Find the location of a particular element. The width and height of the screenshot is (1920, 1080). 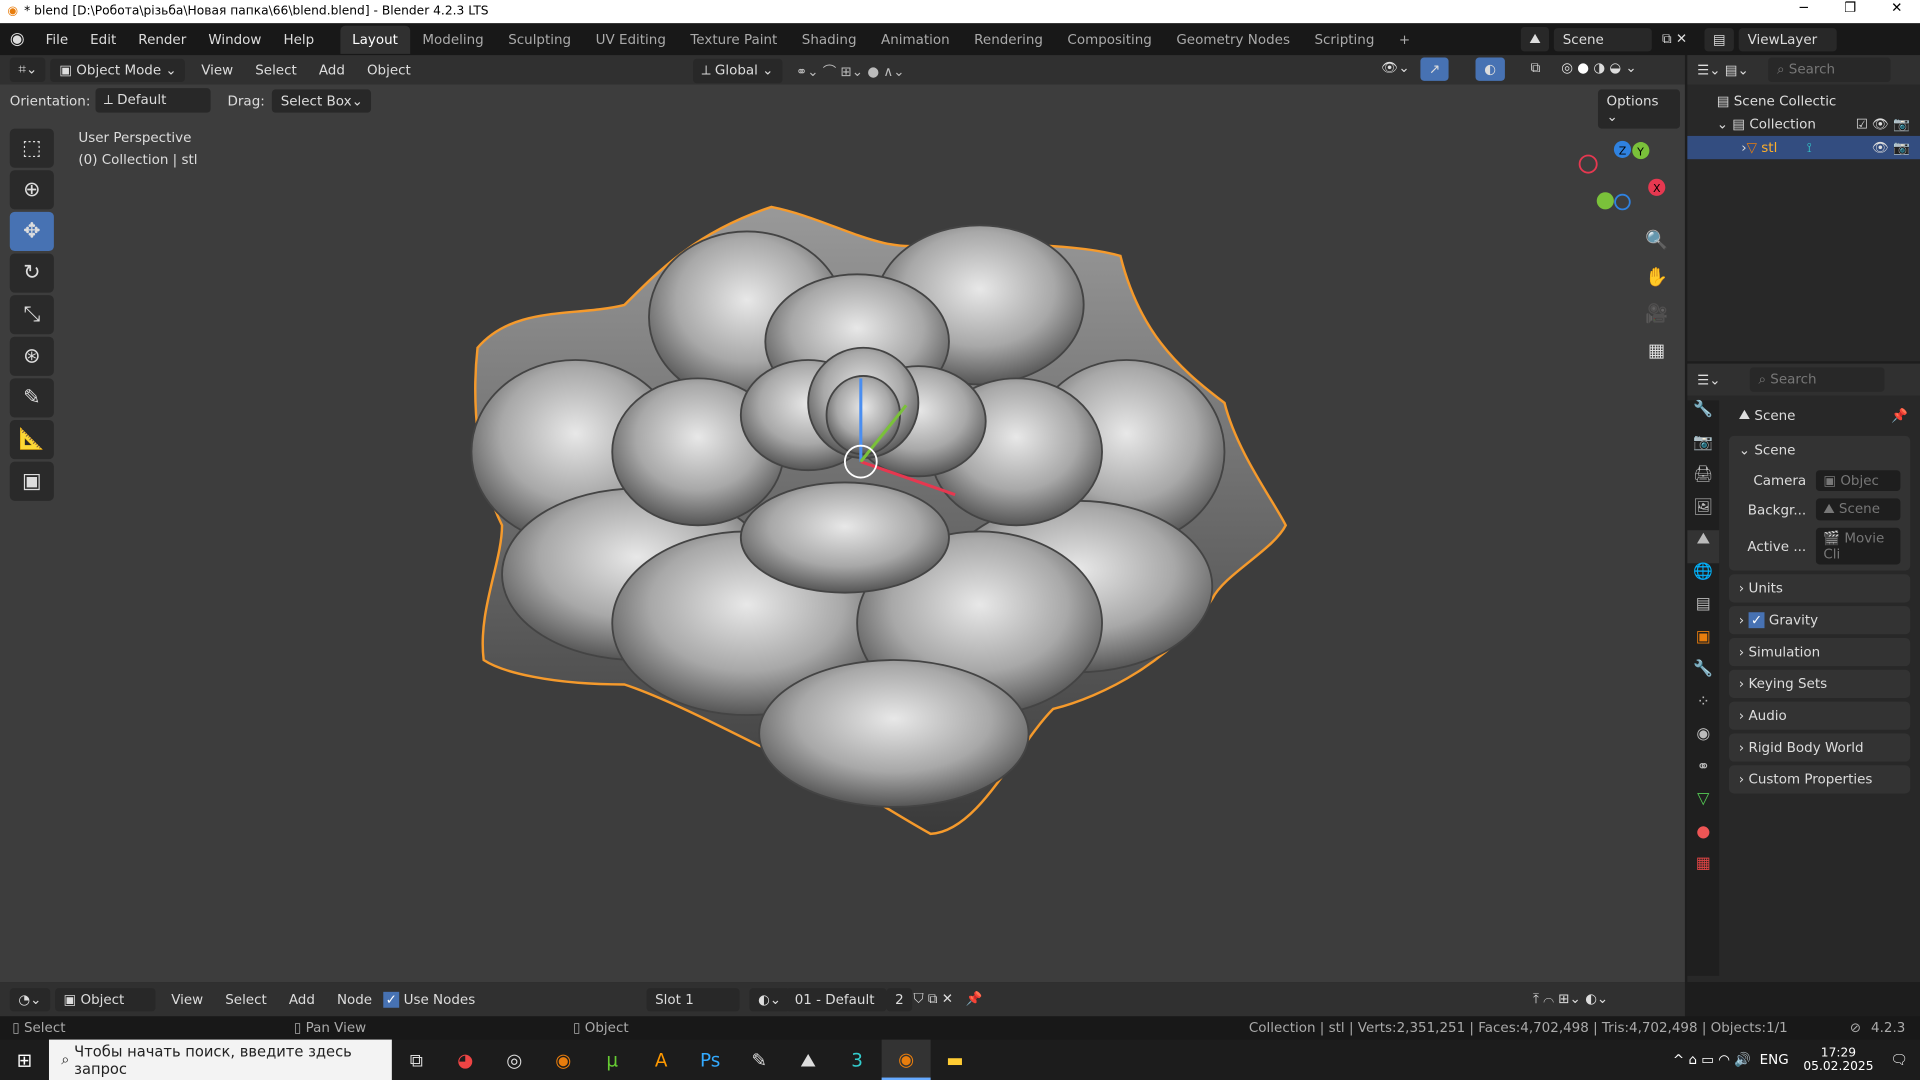

tab-layout: Layout is located at coordinates (375, 39).